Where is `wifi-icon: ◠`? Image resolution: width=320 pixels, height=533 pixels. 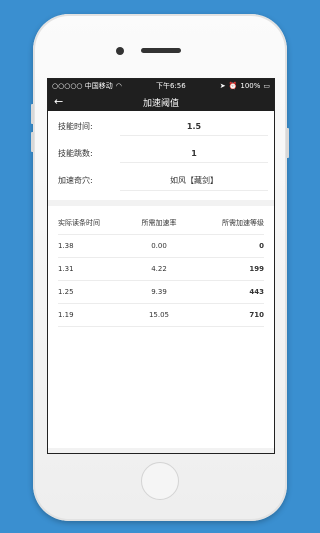 wifi-icon: ◠ is located at coordinates (118, 86).